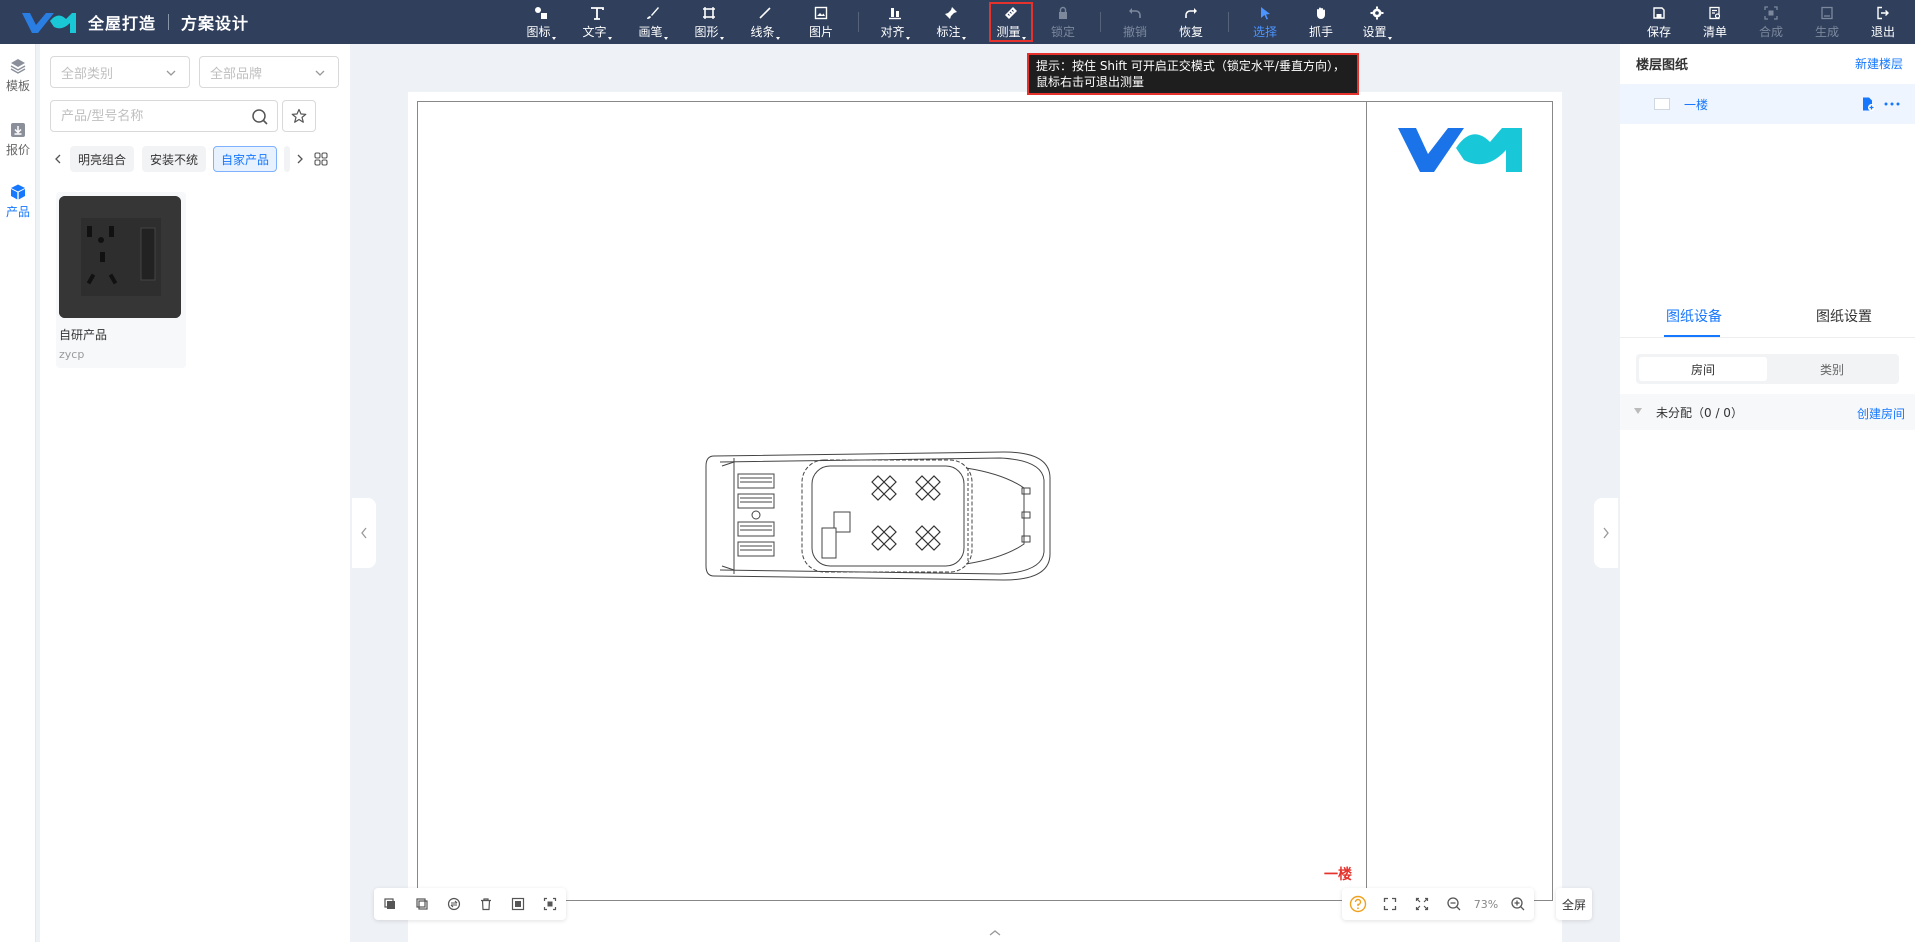 This screenshot has width=1915, height=942. What do you see at coordinates (951, 22) in the screenshot?
I see `annotate-tool-button: 标注` at bounding box center [951, 22].